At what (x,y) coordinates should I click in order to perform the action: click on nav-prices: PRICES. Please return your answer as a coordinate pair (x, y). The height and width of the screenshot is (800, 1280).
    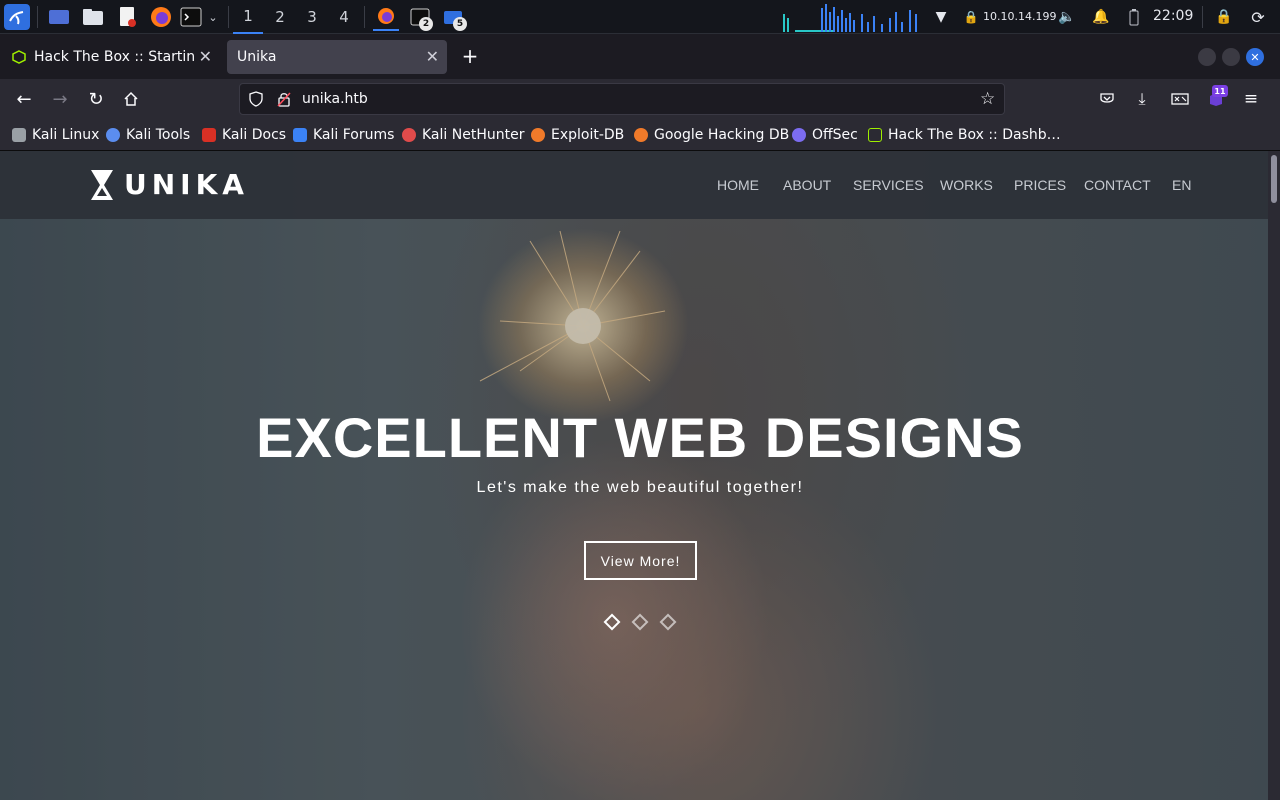
    Looking at the image, I should click on (1040, 185).